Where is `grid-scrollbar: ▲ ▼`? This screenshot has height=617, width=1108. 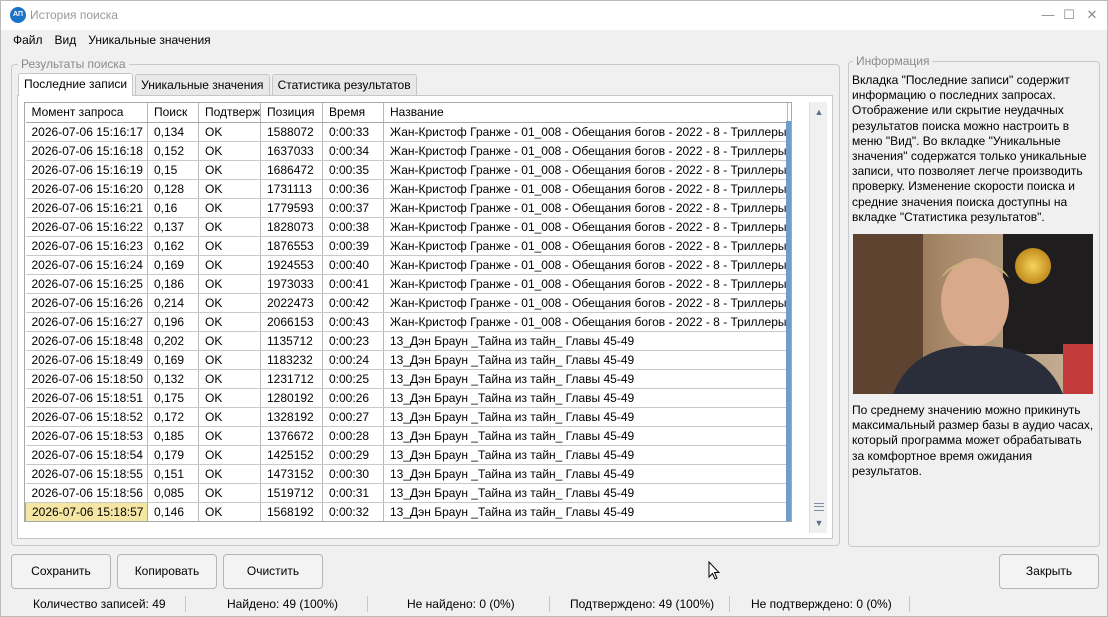 grid-scrollbar: ▲ ▼ is located at coordinates (818, 317).